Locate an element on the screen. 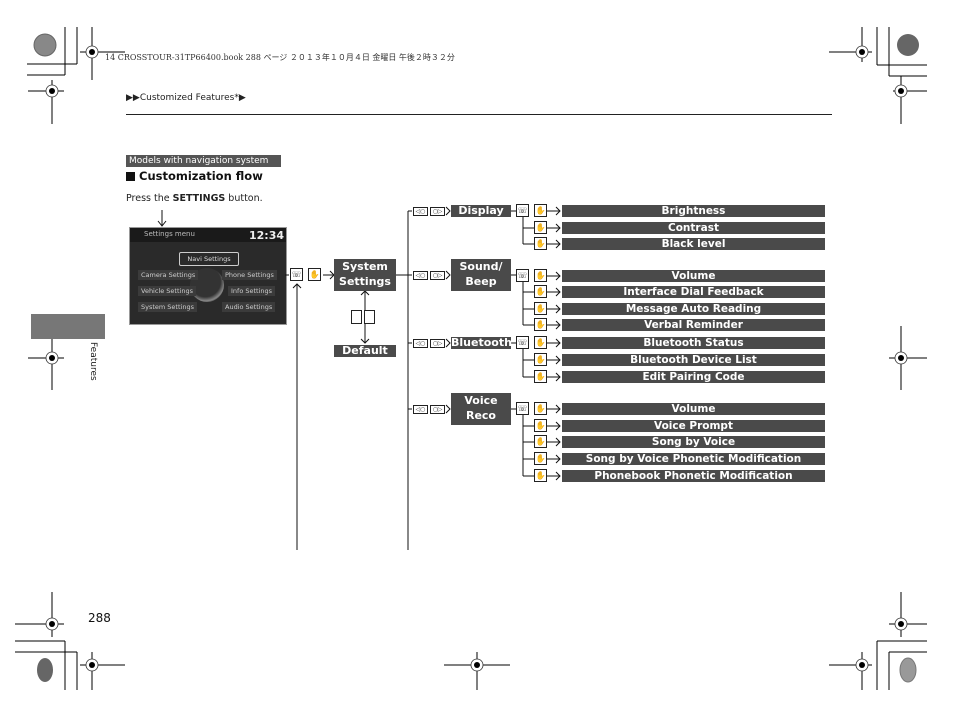 Image resolution: width=954 pixels, height=718 pixels. setting-item: Brightness is located at coordinates (693, 211).